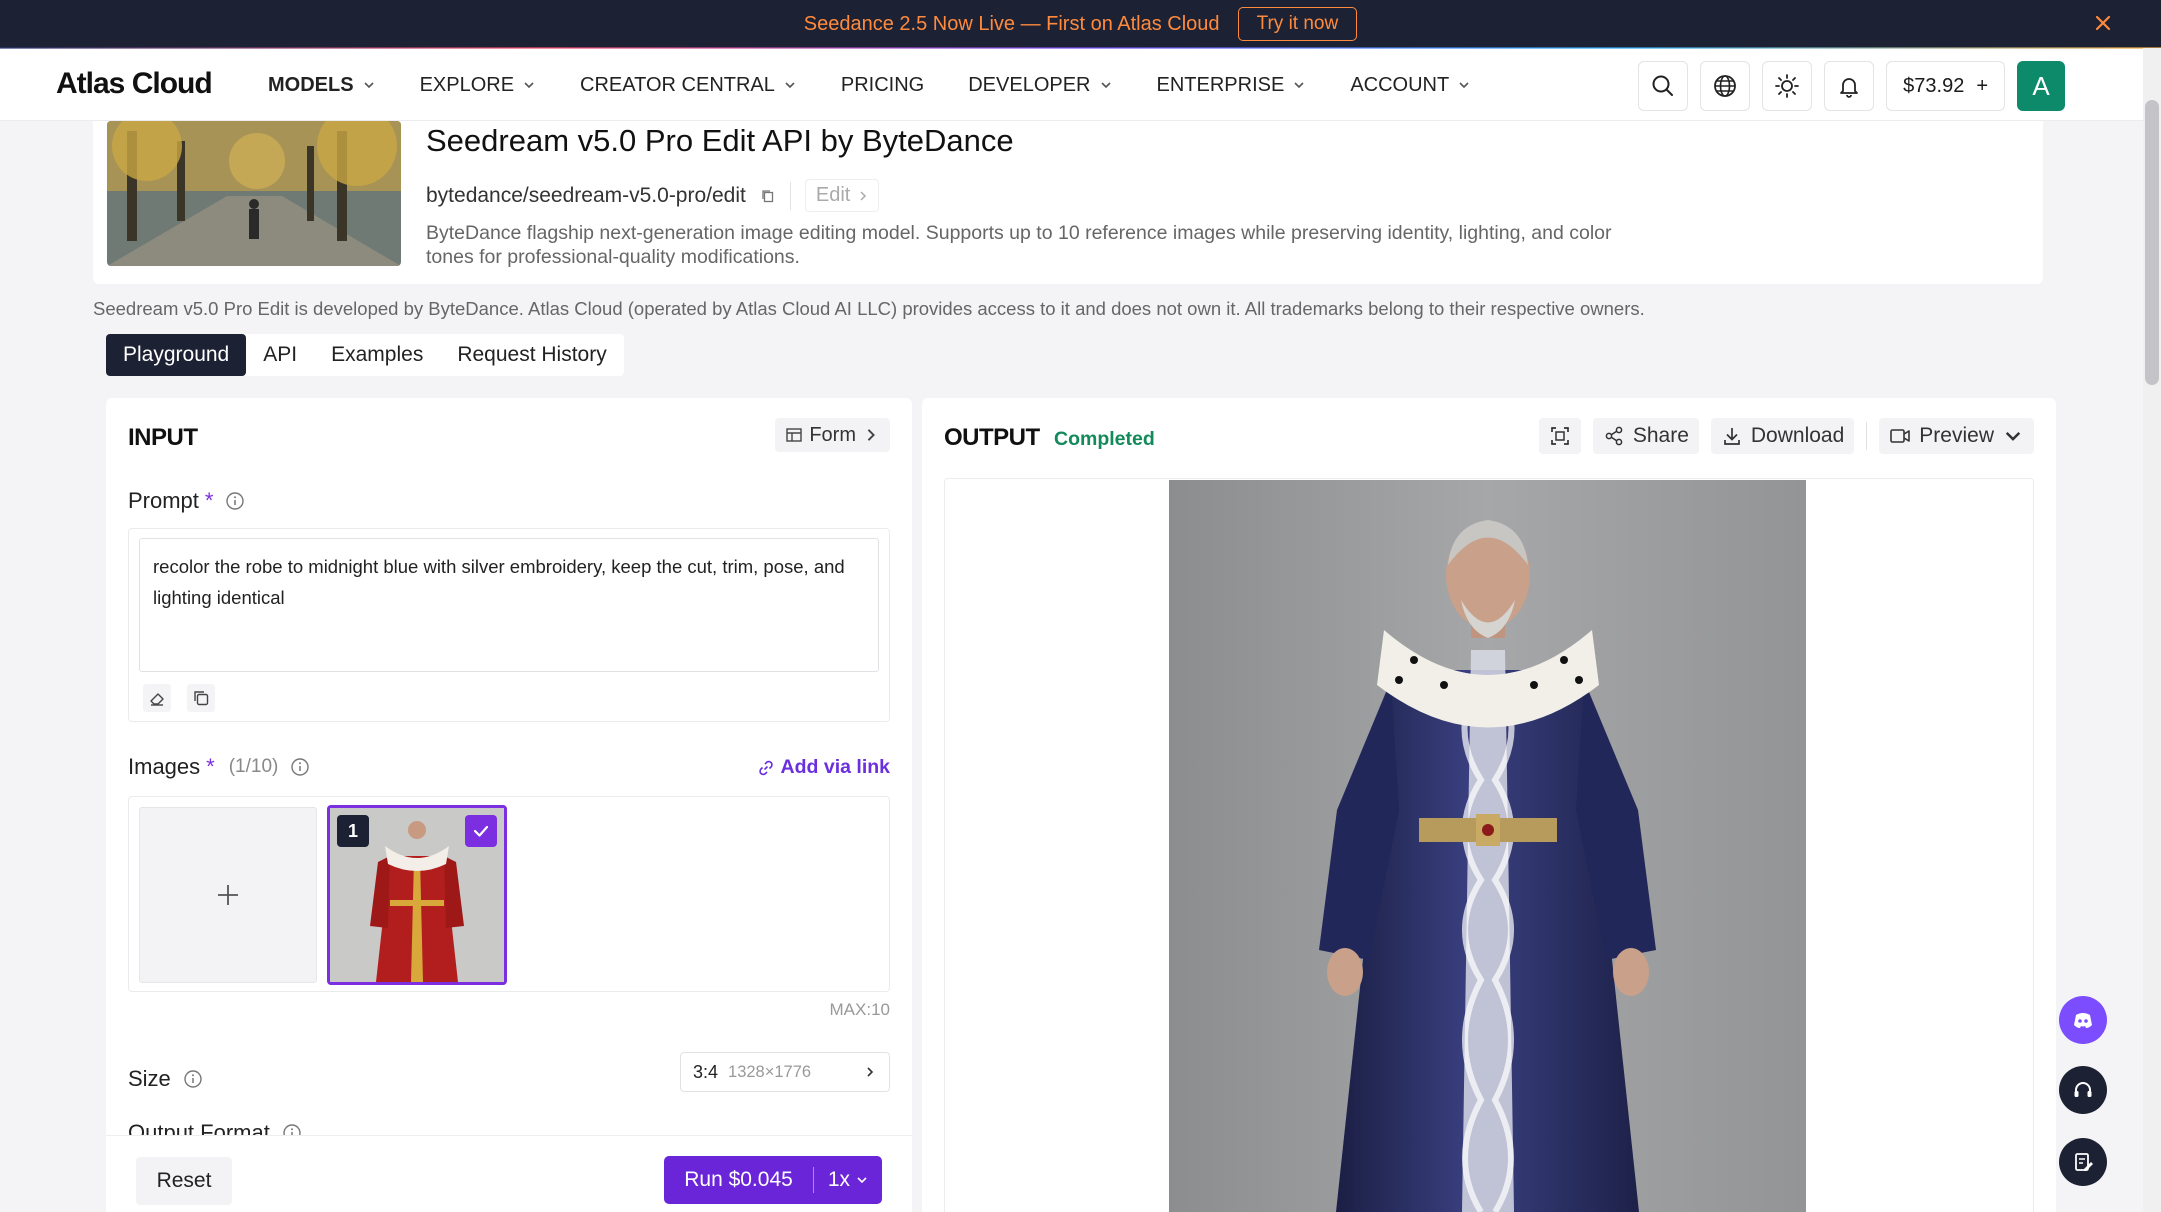 The height and width of the screenshot is (1212, 2161). Describe the element at coordinates (509, 1173) in the screenshot. I see `action-bar: Reset Run $0.045 1x` at that location.